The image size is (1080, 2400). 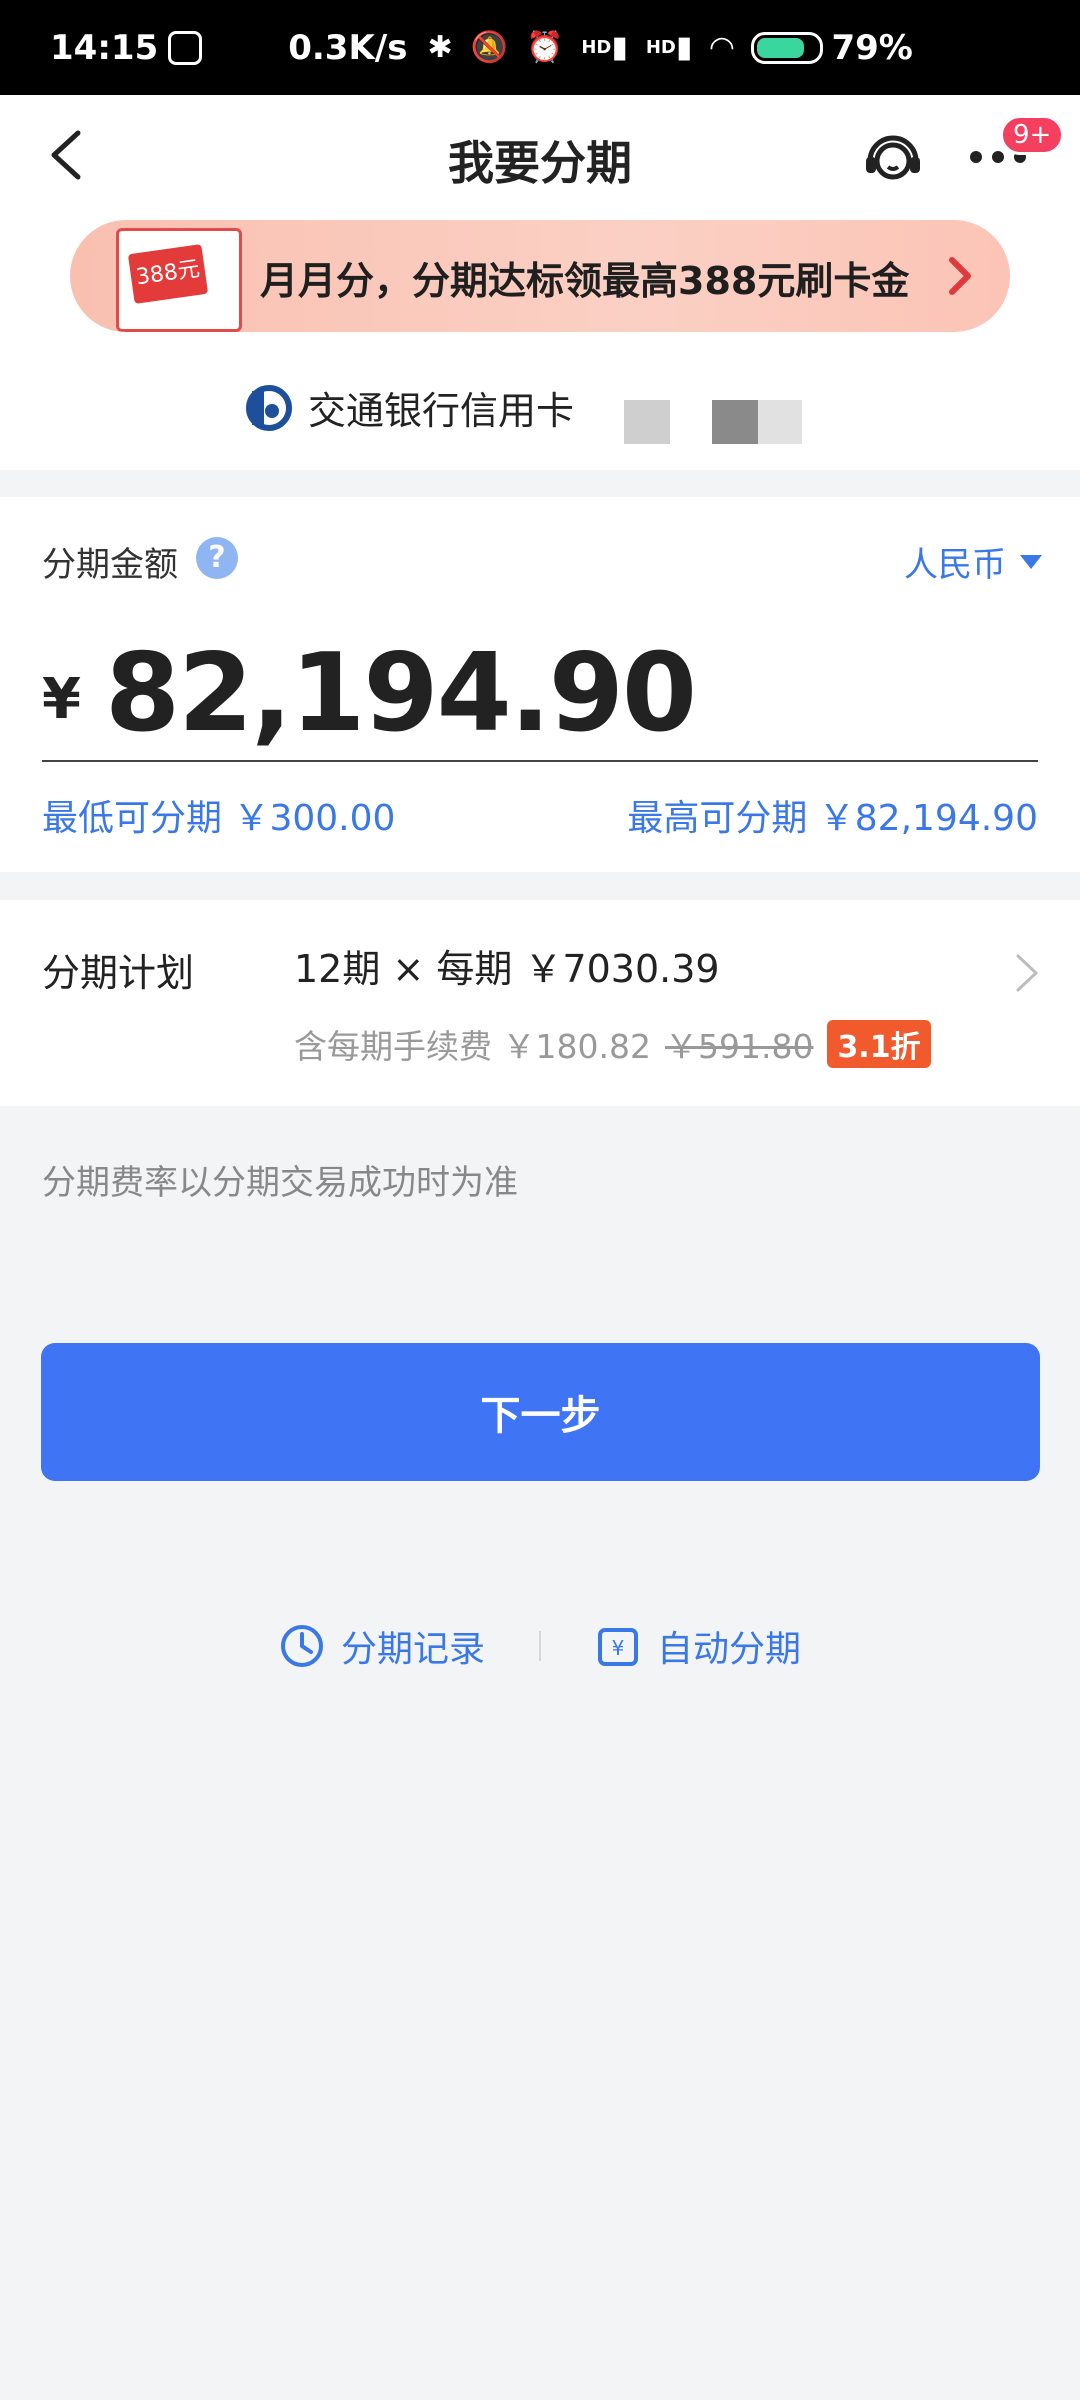 I want to click on status-bar: 14:15 0.3K/s ✱ 🔕 ⏰ HD ▮ HD ▮ ◠ 79%, so click(x=540, y=47).